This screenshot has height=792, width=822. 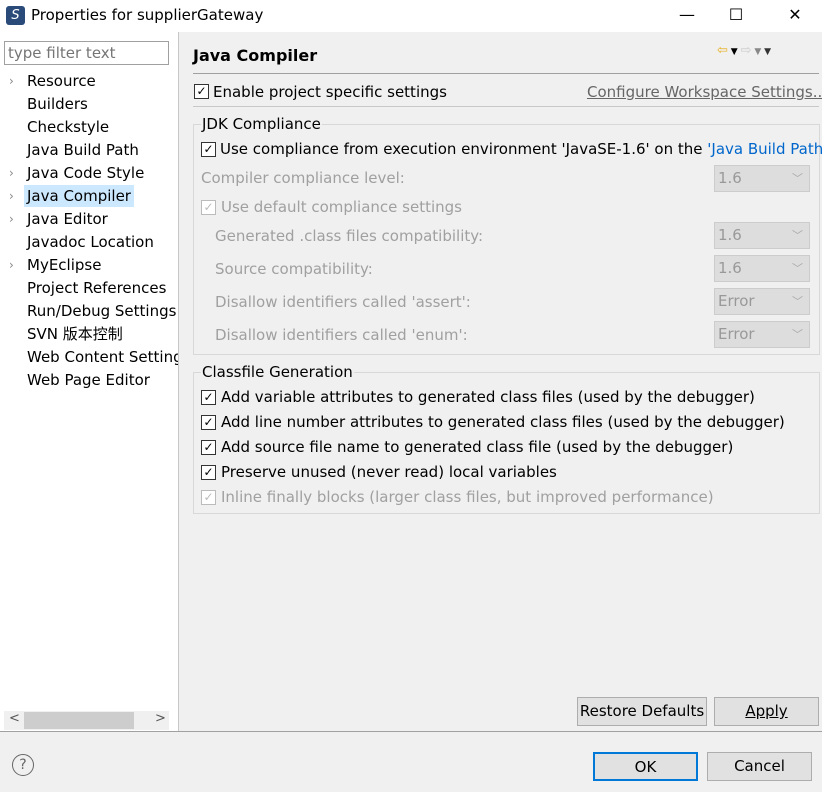 I want to click on sidebar-item-label: Javadoc Location, so click(x=90, y=242).